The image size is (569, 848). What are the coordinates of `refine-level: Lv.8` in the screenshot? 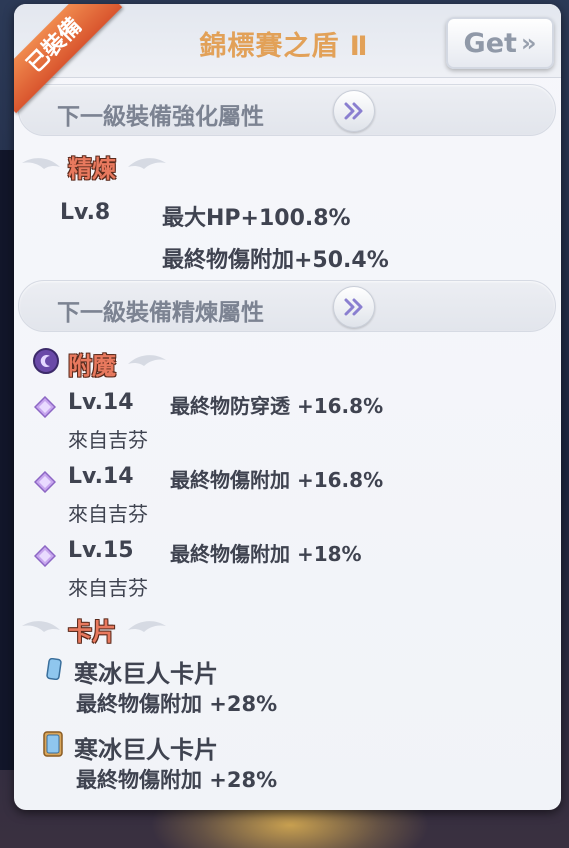 It's located at (85, 212).